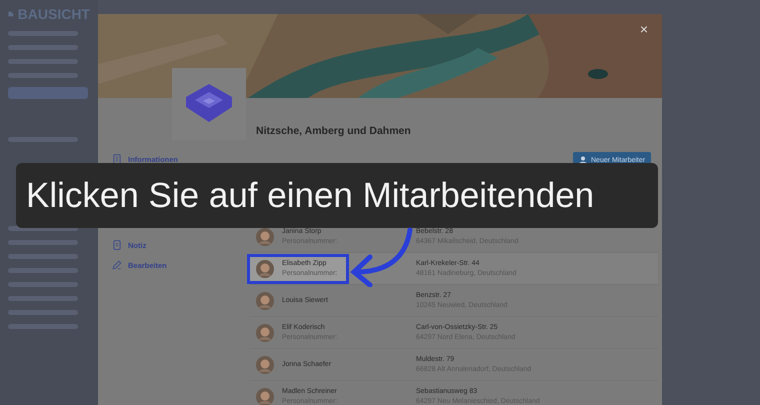  What do you see at coordinates (337, 195) in the screenshot?
I see `instruction-tooltip: Klicken Sie auf einen Mitarbeitenden` at bounding box center [337, 195].